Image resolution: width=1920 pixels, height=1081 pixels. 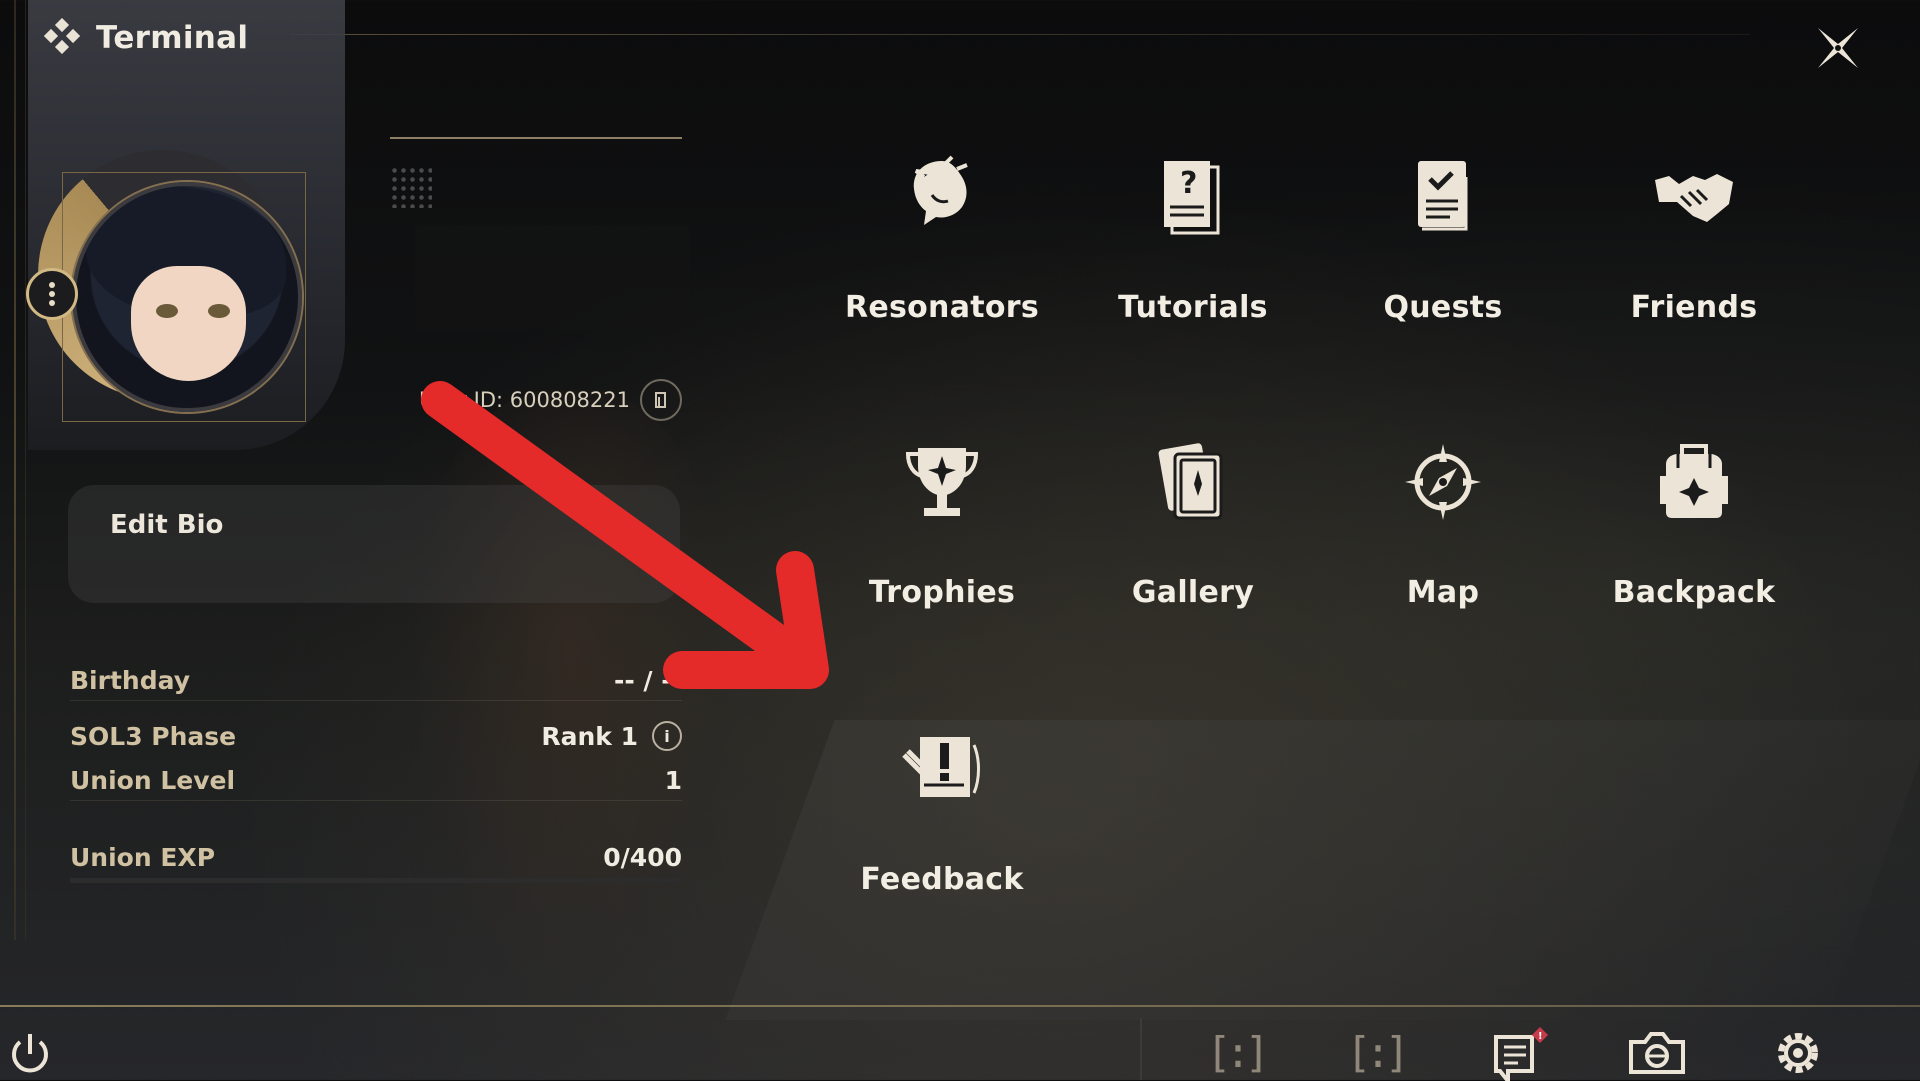 What do you see at coordinates (942, 482) in the screenshot?
I see `trophy-icon` at bounding box center [942, 482].